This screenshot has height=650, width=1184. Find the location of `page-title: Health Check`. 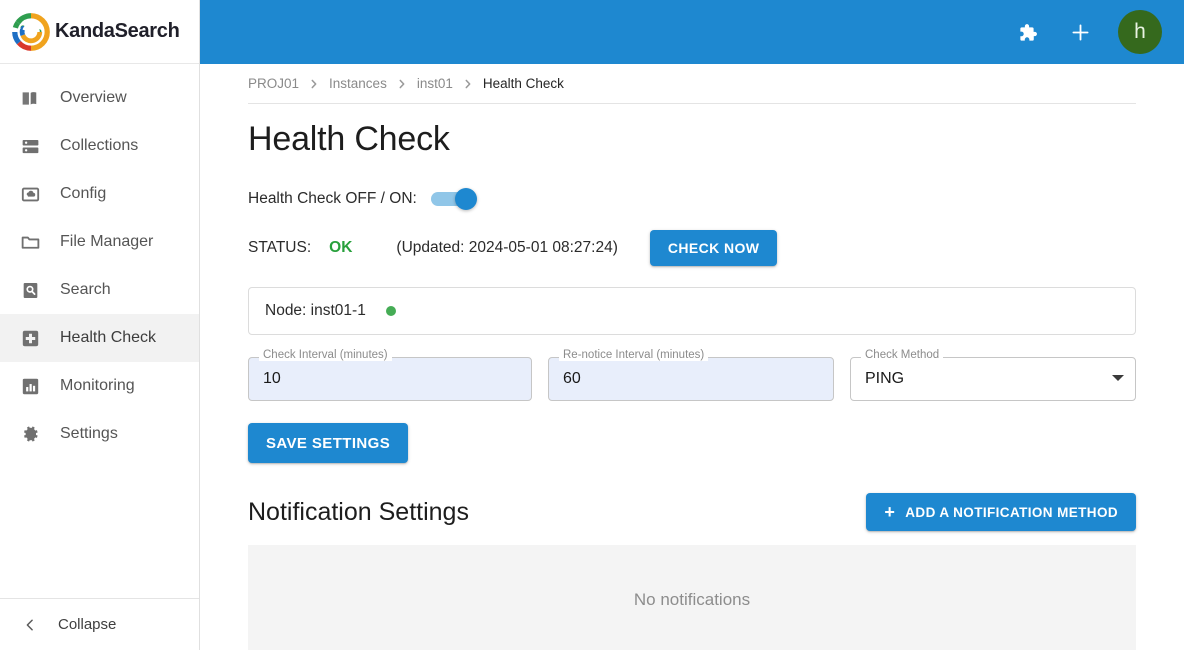

page-title: Health Check is located at coordinates (349, 139).